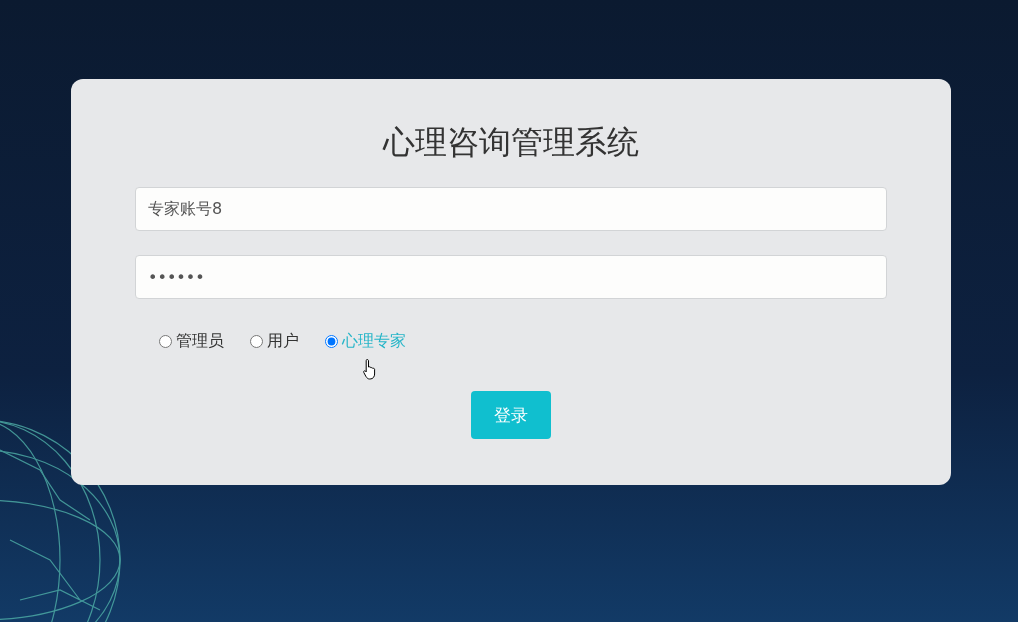  Describe the element at coordinates (511, 277) in the screenshot. I see `password-field: ••••••` at that location.